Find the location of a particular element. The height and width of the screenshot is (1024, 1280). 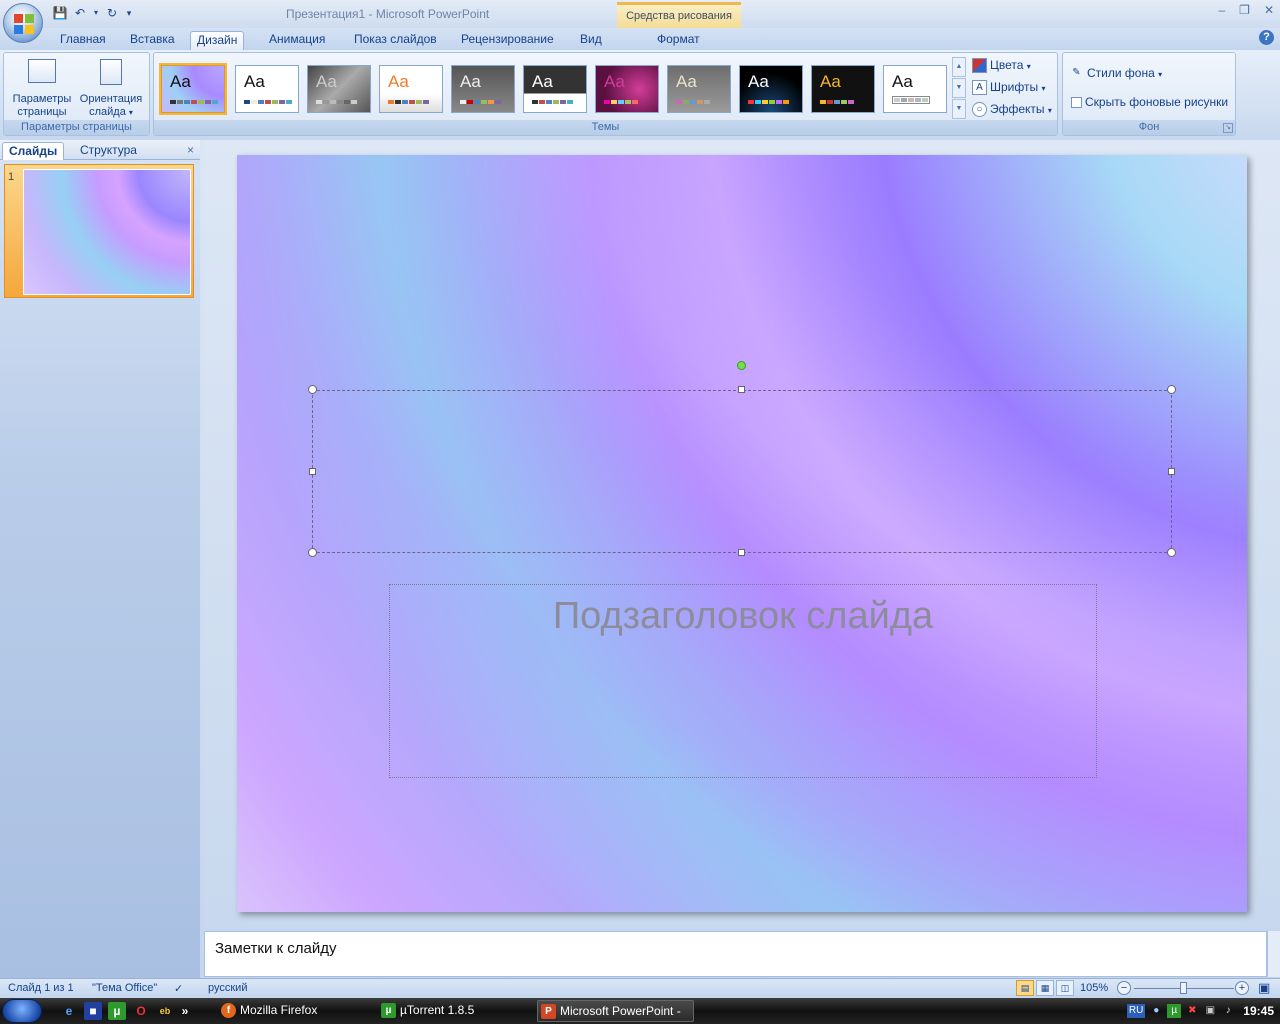

background-styles-button: ✎ Стили фона ▾ is located at coordinates (1115, 73).